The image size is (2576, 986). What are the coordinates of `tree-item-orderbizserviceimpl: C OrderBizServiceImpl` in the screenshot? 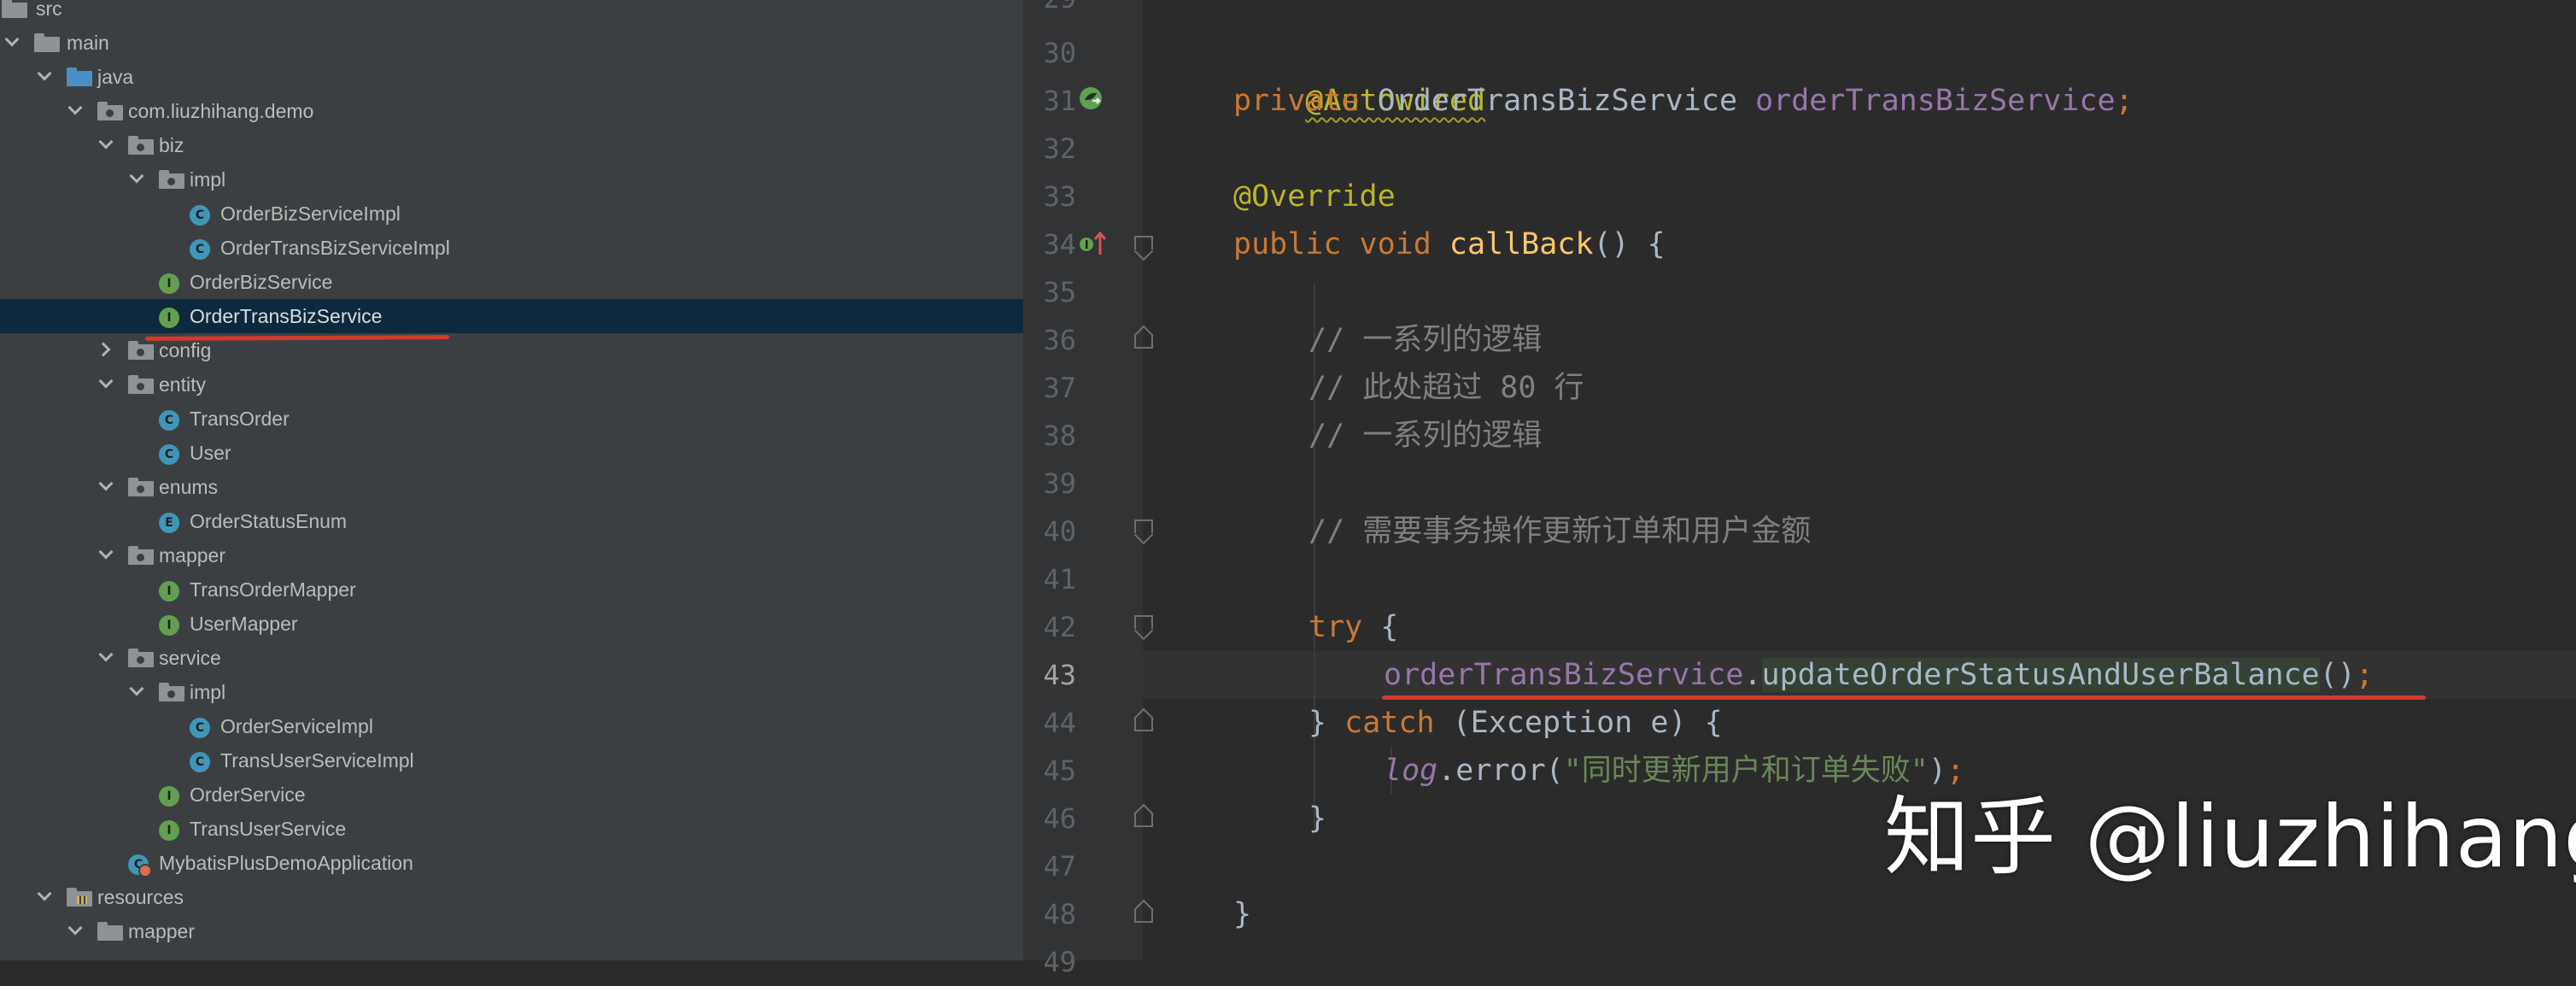 It's located at (512, 214).